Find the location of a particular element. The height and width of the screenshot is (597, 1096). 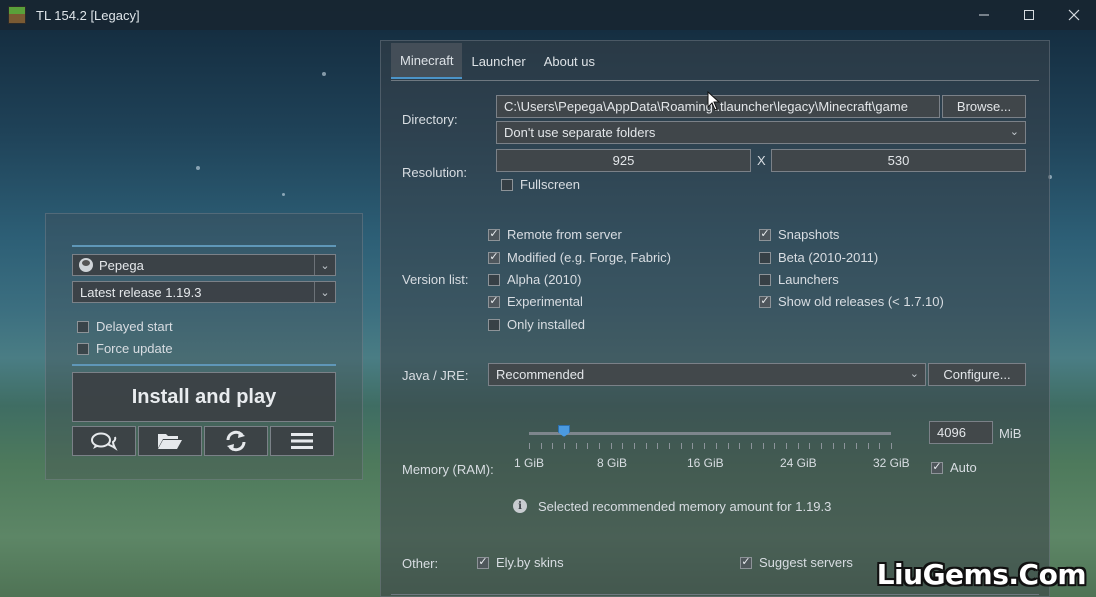

only-installed-checkbox: Only installed is located at coordinates (536, 324).